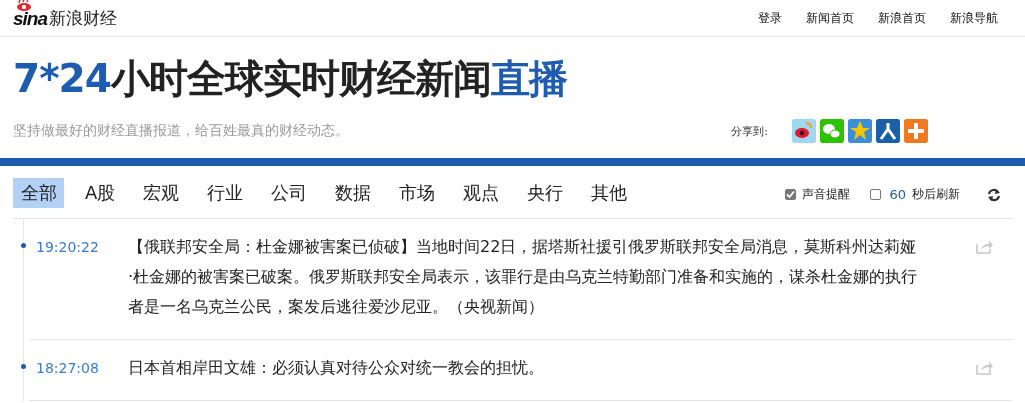  I want to click on category-tab: 行业, so click(225, 193).